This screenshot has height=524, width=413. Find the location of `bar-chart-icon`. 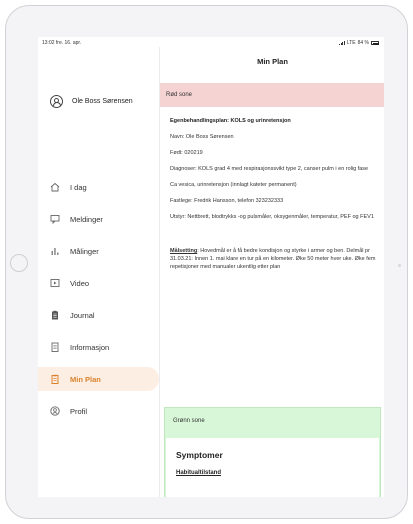

bar-chart-icon is located at coordinates (55, 251).